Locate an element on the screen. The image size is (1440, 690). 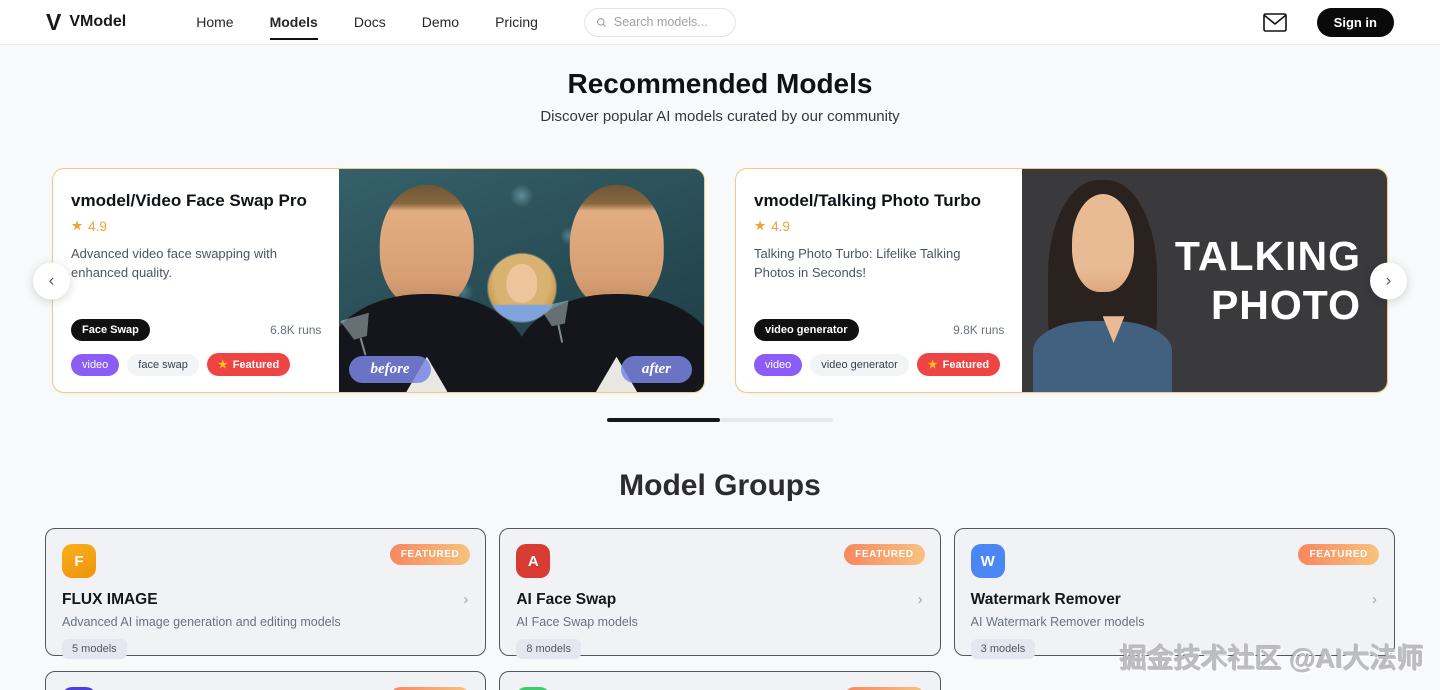
model-name: vmodel/Talking Photo Turbo is located at coordinates (867, 200).